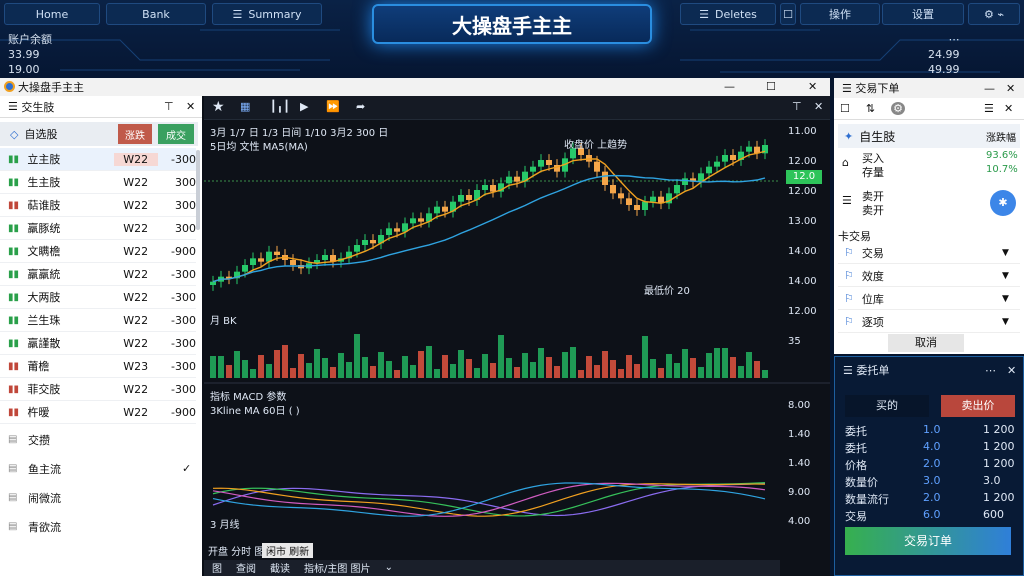 The width and height of the screenshot is (1024, 576). What do you see at coordinates (98, 497) in the screenshot?
I see `watchlist-extra-item: ▤ 闹微流` at bounding box center [98, 497].